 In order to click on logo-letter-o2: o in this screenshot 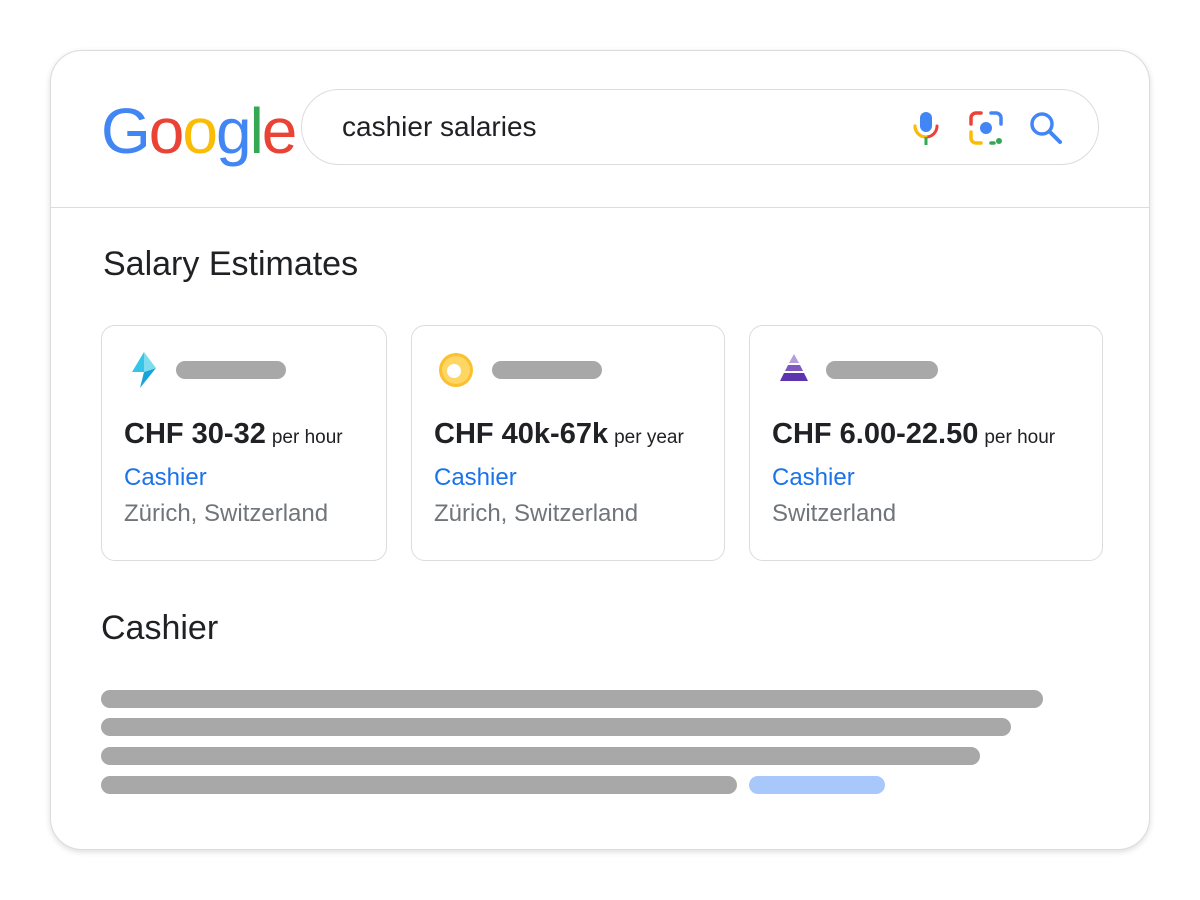, I will do `click(200, 131)`.